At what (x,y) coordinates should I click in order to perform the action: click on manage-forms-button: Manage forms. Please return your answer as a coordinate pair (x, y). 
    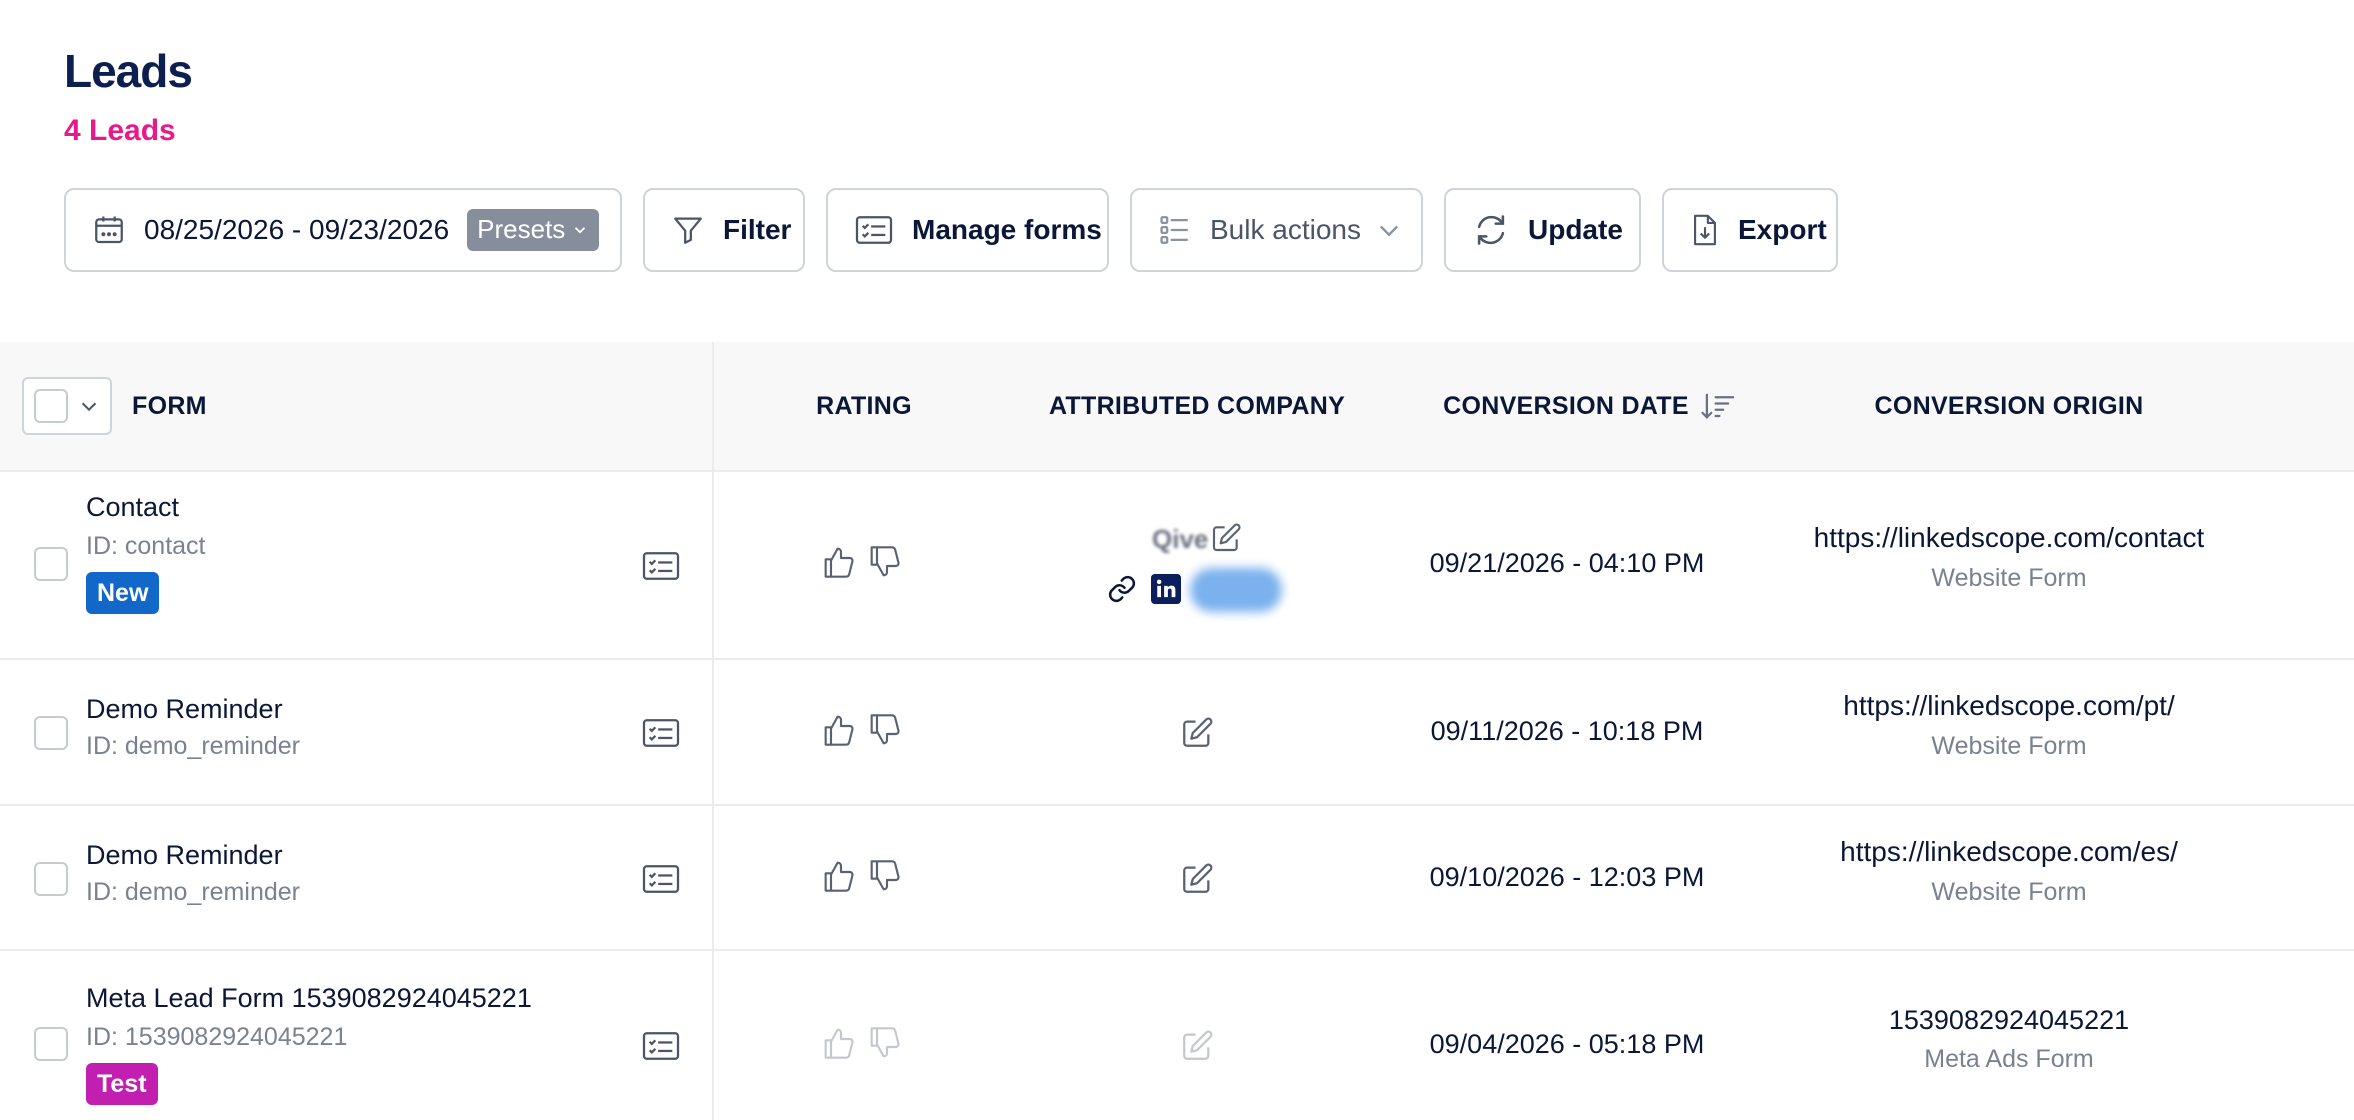
    Looking at the image, I should click on (967, 230).